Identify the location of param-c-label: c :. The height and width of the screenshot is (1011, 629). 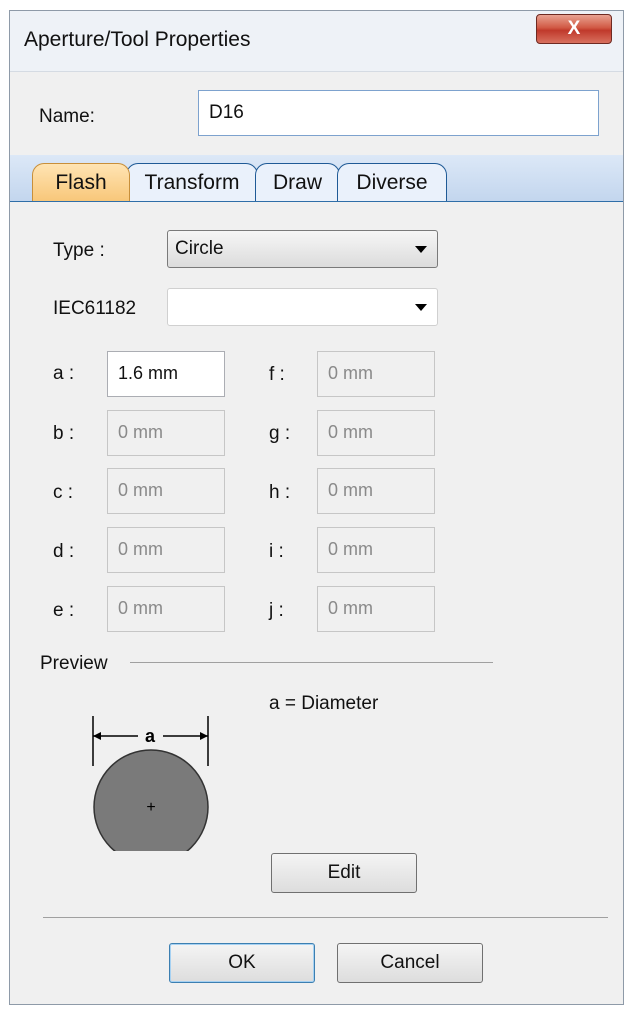
(63, 492).